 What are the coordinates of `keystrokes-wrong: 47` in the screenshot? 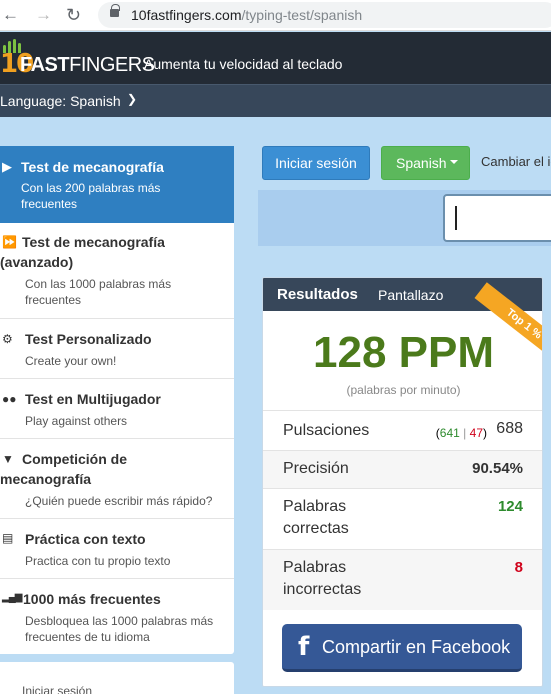 It's located at (476, 433).